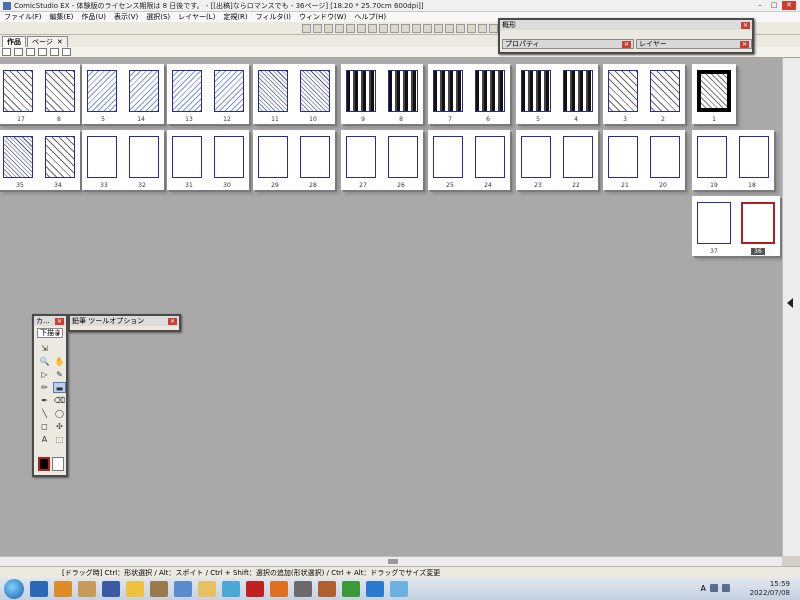 The width and height of the screenshot is (800, 600). Describe the element at coordinates (469, 94) in the screenshot. I see `spread-thumbnail: 76` at that location.